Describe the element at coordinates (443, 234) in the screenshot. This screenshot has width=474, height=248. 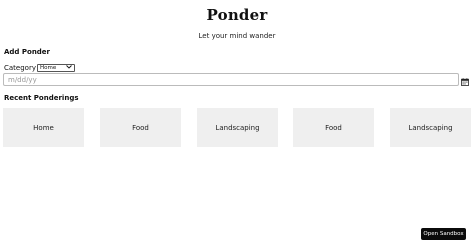
I see `open-sandbox-button: Open Sandbox` at that location.